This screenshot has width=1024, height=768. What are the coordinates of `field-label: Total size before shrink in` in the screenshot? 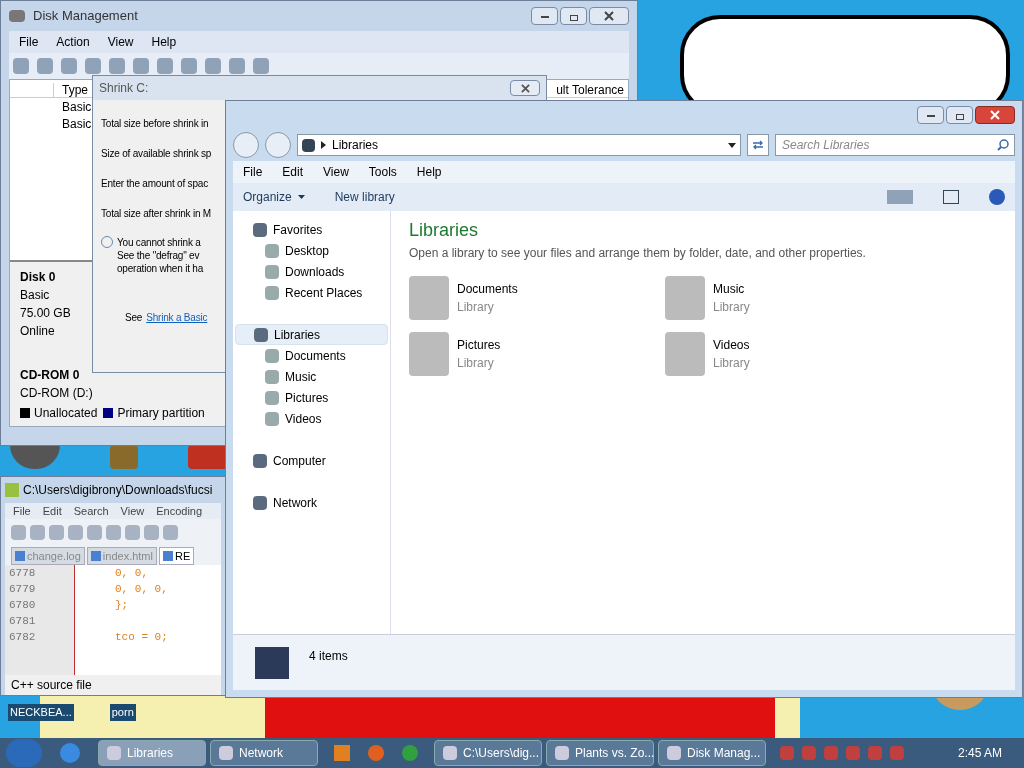 It's located at (155, 124).